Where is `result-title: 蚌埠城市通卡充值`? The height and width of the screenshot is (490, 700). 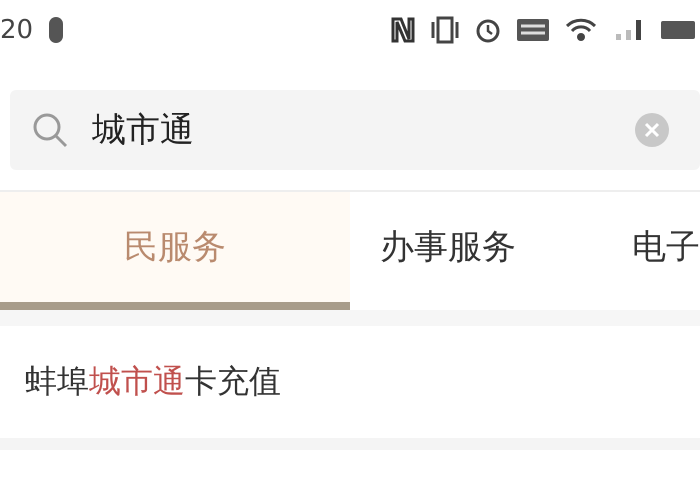 result-title: 蚌埠城市通卡充值 is located at coordinates (153, 382).